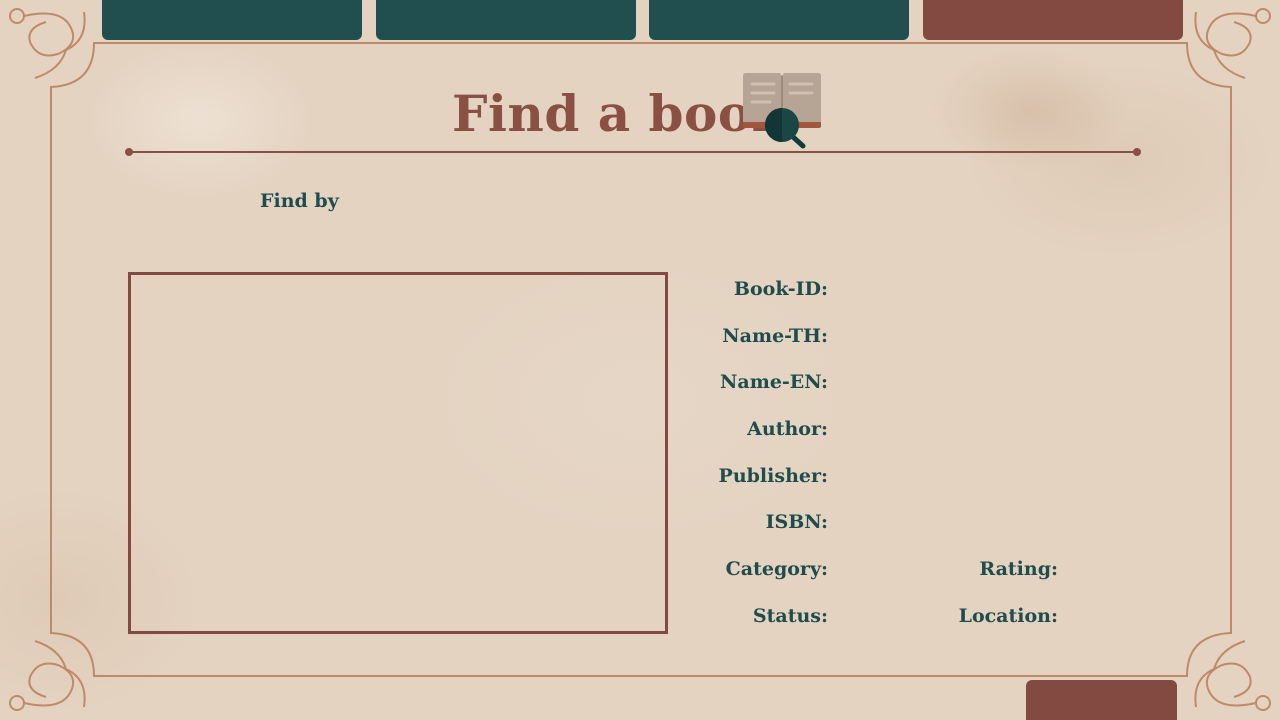  I want to click on title-divider, so click(633, 152).